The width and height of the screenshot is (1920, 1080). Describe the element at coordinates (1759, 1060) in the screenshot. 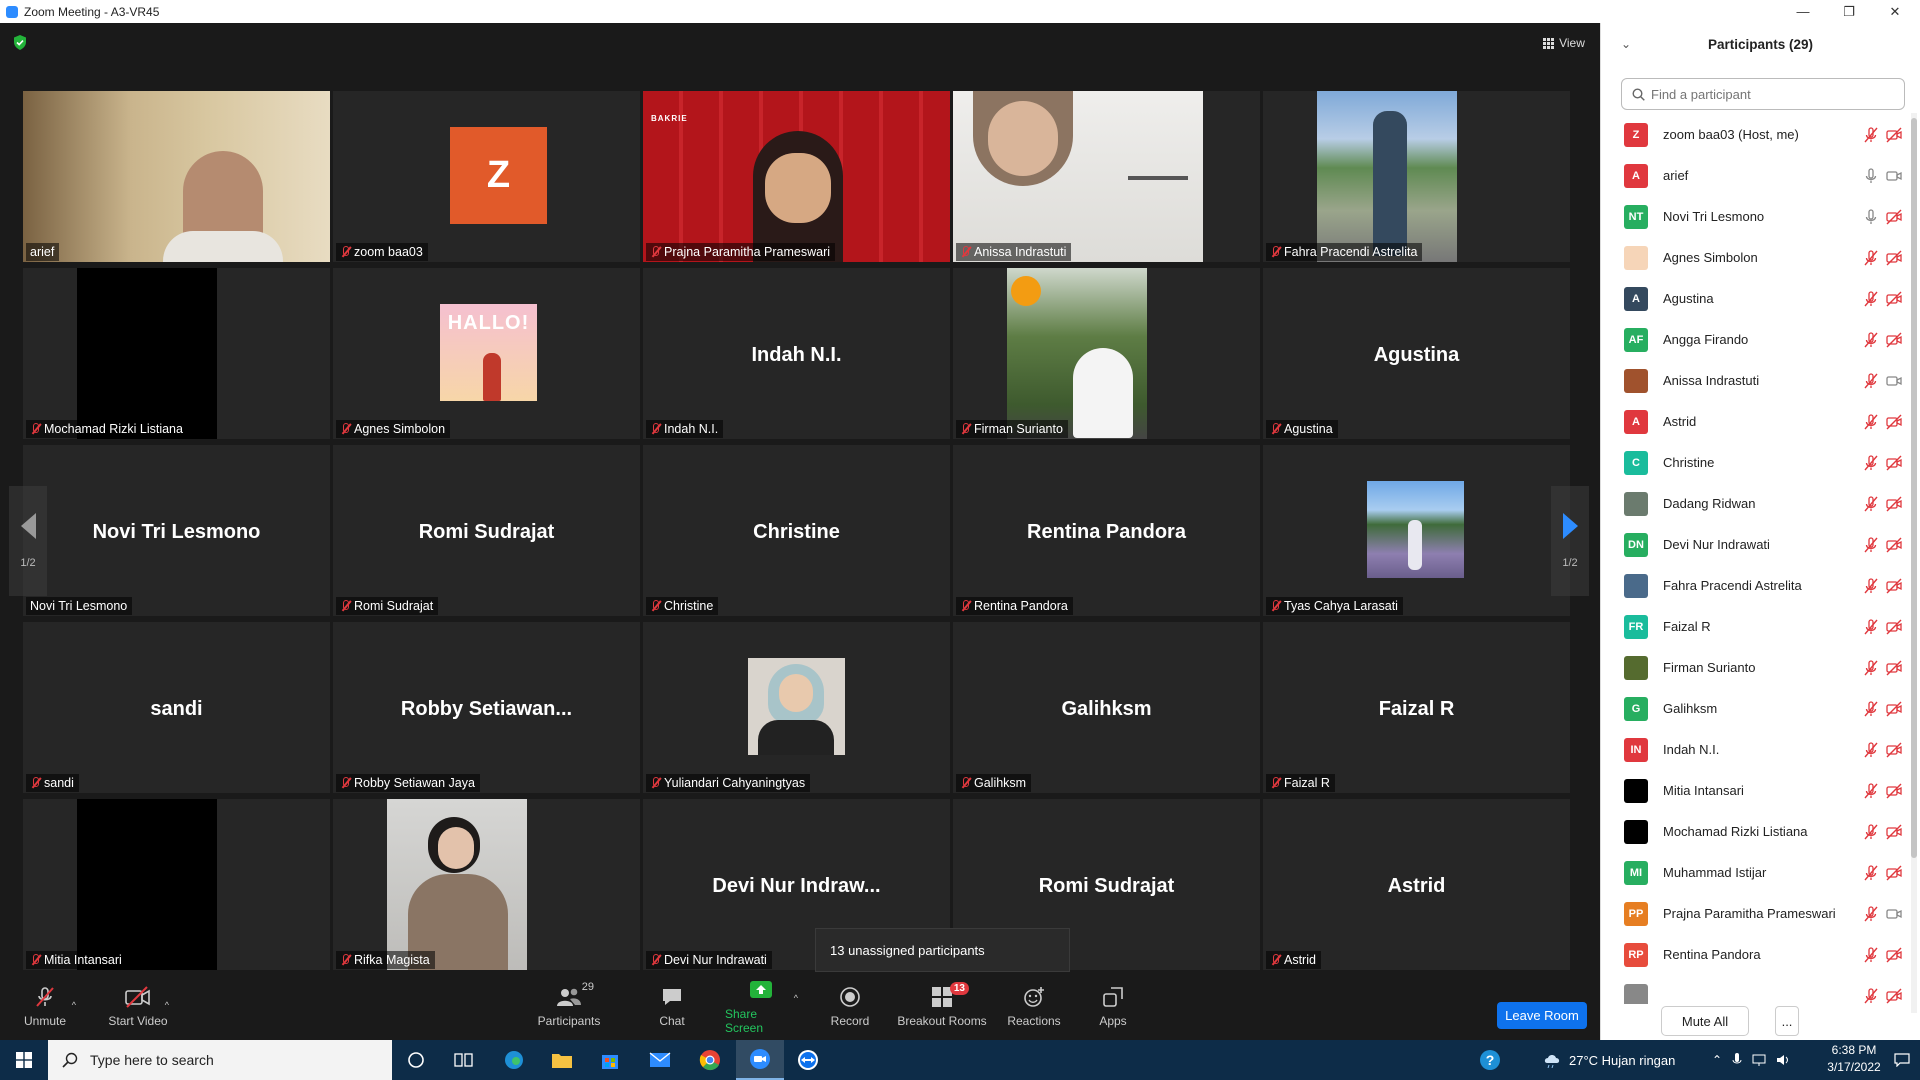

I see `network-icon` at that location.